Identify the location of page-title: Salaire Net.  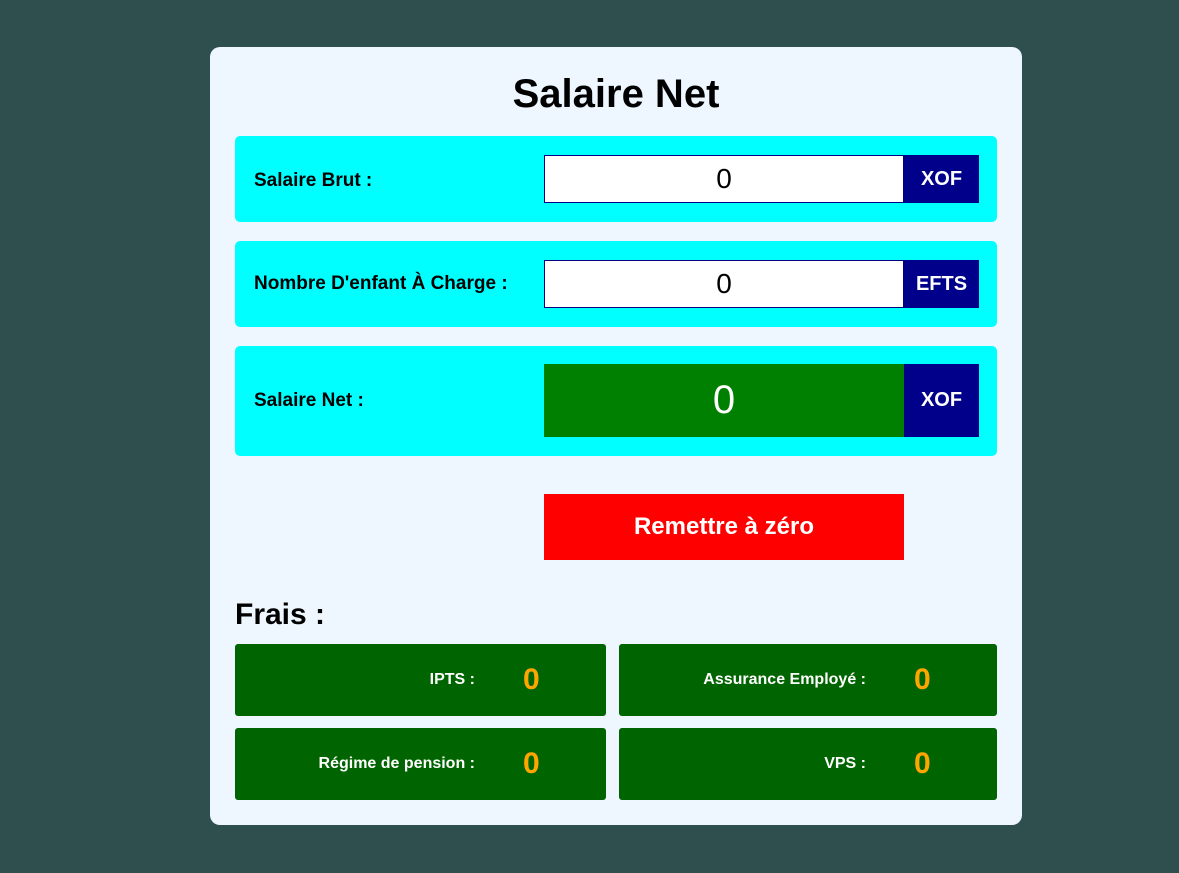
(616, 94).